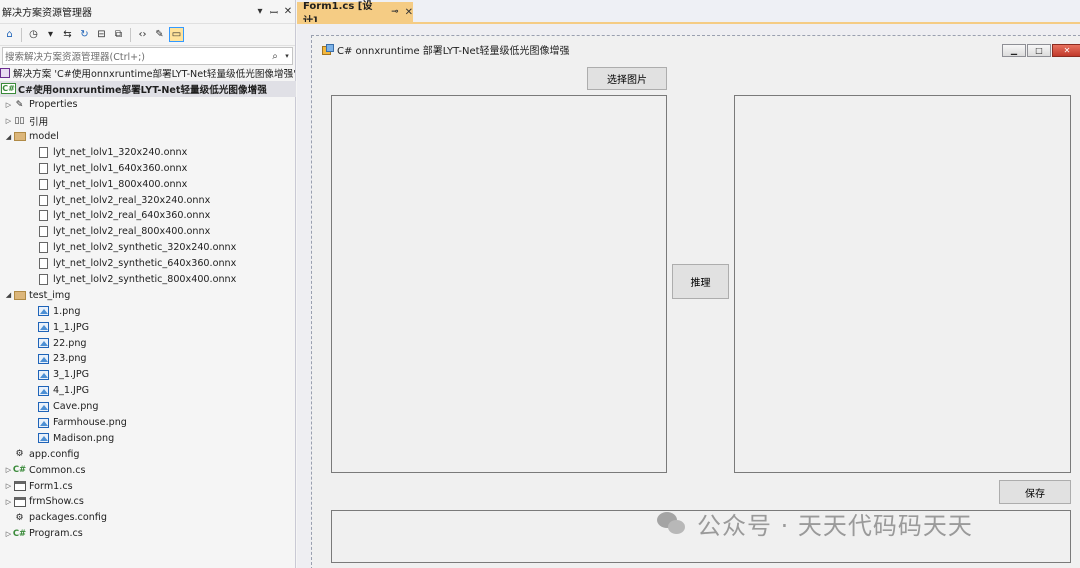 Image resolution: width=1080 pixels, height=568 pixels. I want to click on solution-search-box: 搜索解决方案资源管理器(Ctrl+;) ⌕ ▾, so click(147, 56).